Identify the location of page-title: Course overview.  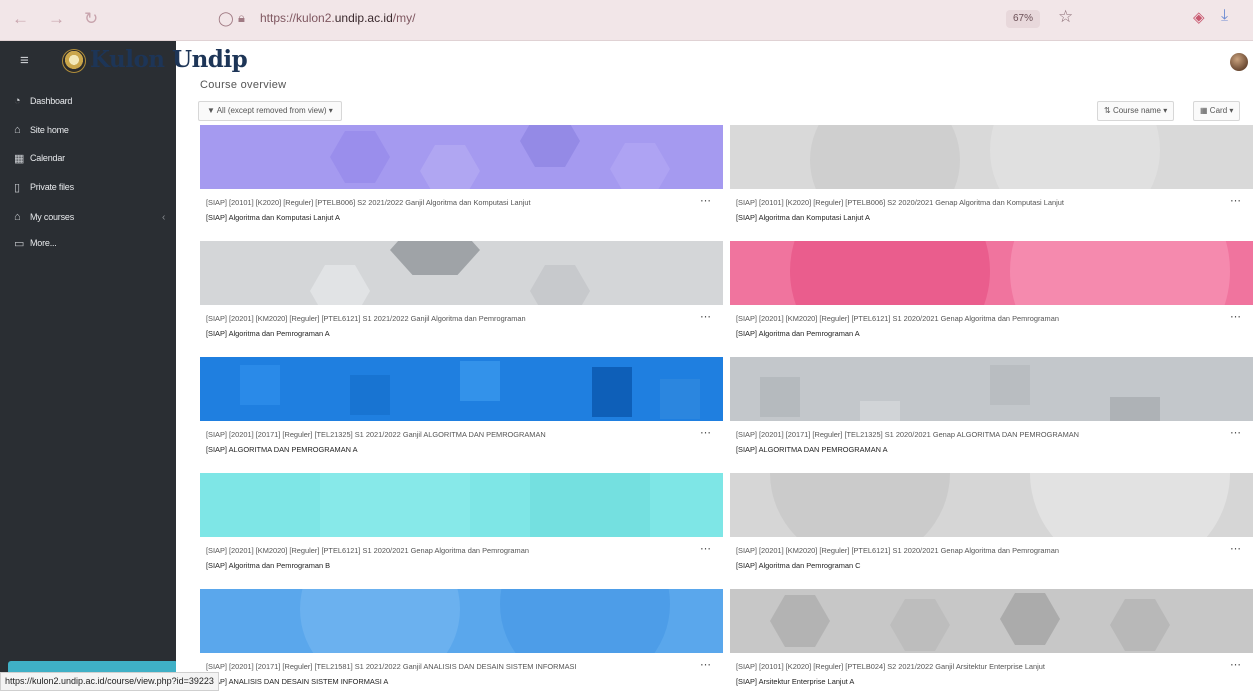
(243, 85).